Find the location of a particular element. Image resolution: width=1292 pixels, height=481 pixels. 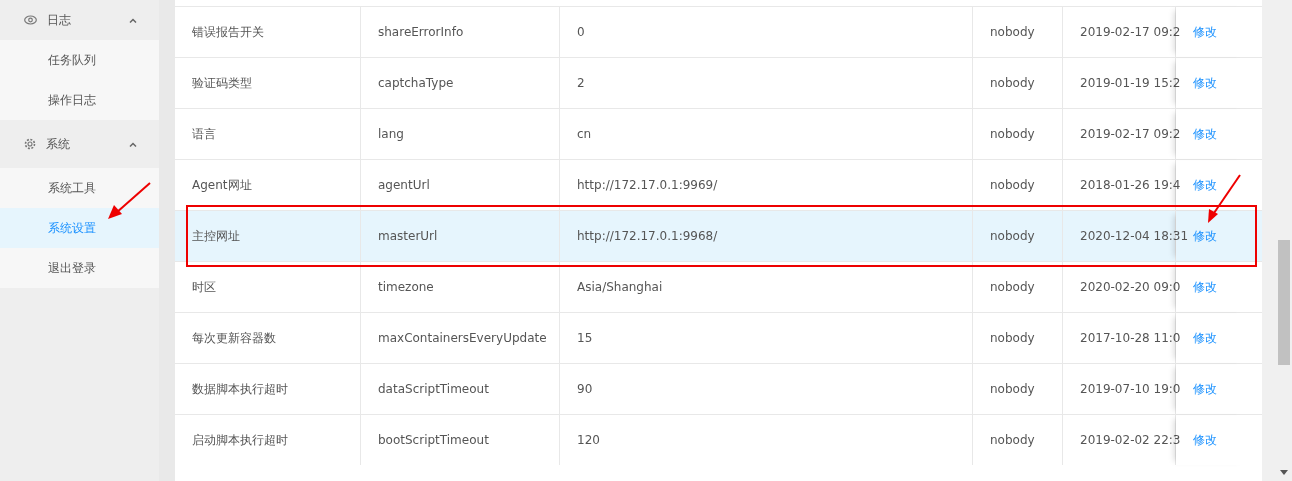

table-cell-text: 90 is located at coordinates (585, 389).